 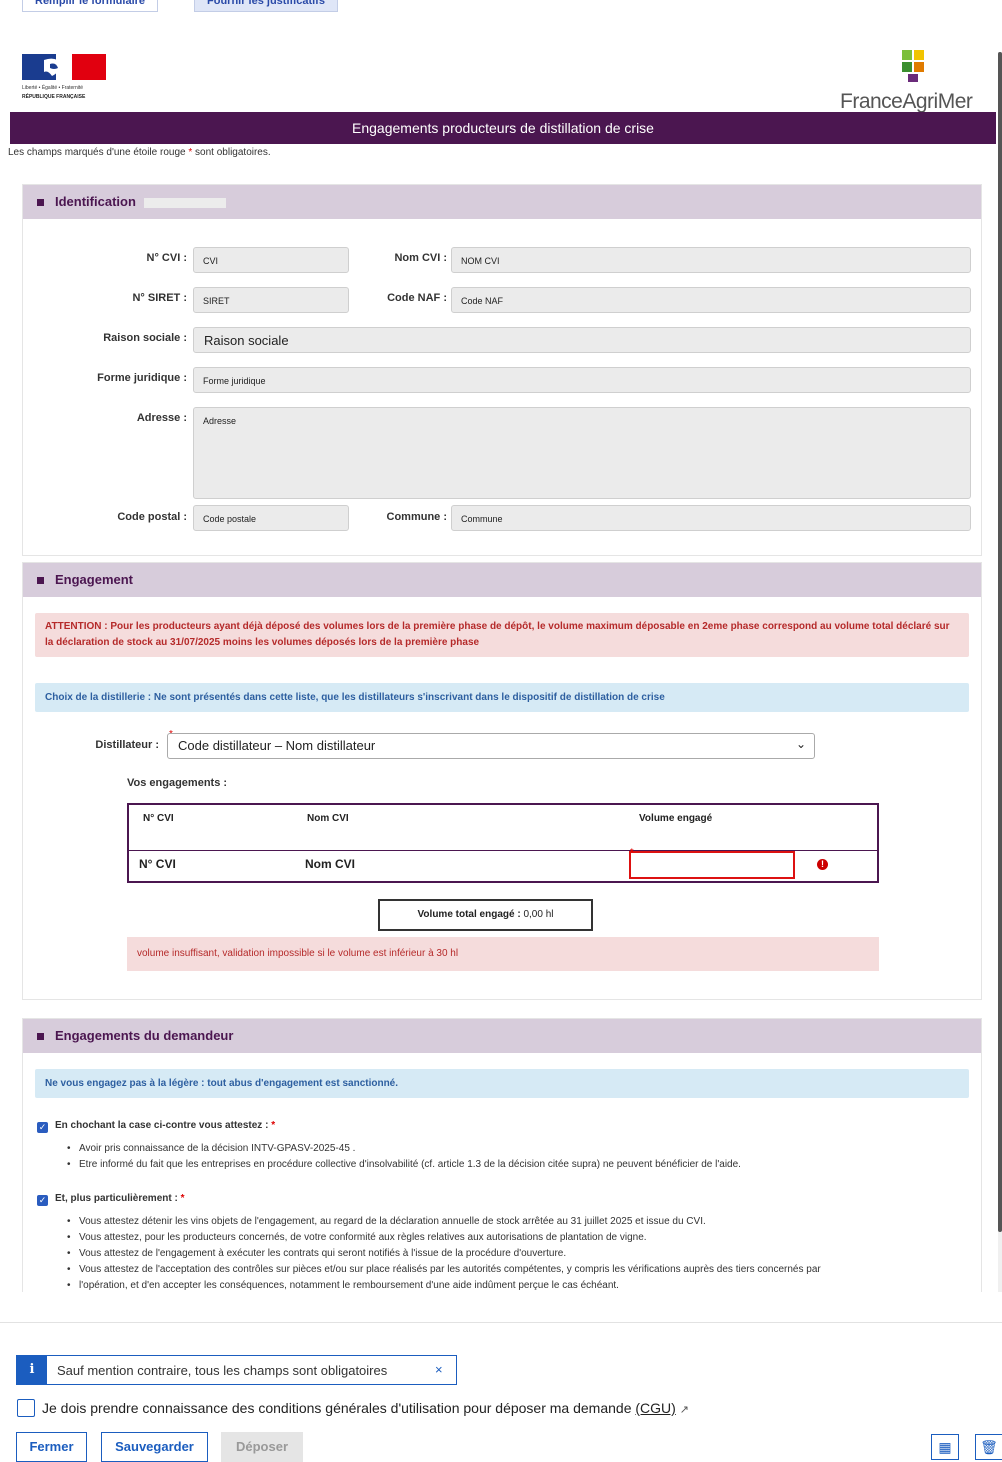 I want to click on distillateur-selected-value: Code distillateur – Nom distillateur, so click(x=277, y=745).